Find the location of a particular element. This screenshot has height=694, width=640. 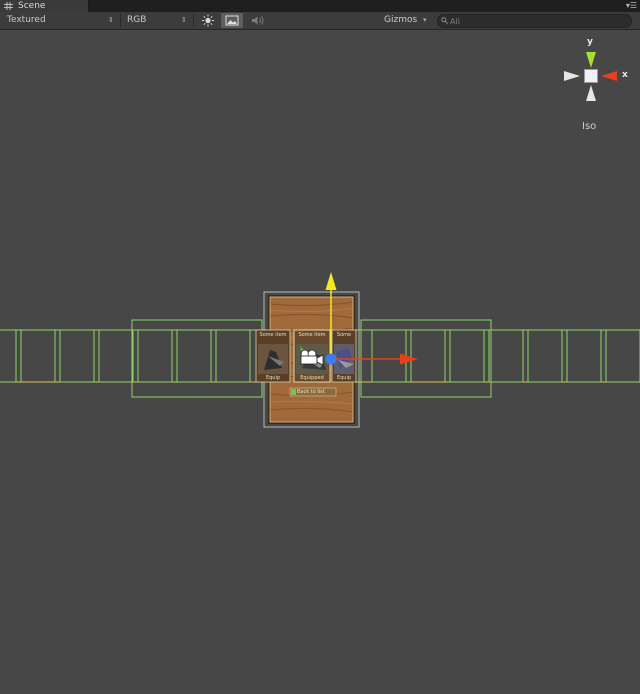

render-mode-dropdown: RGB is located at coordinates (136, 20).